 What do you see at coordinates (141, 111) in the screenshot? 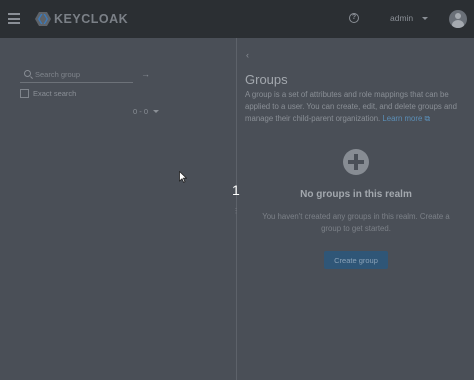
I see `pagination-range: 0 - 0` at bounding box center [141, 111].